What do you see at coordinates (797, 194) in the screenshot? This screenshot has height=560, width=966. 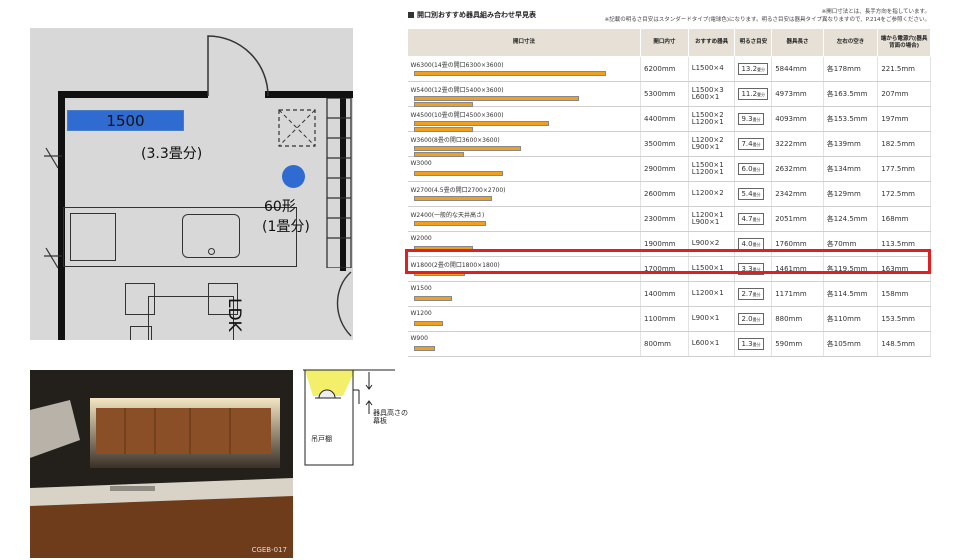 I see `cell-length: 2342mm` at bounding box center [797, 194].